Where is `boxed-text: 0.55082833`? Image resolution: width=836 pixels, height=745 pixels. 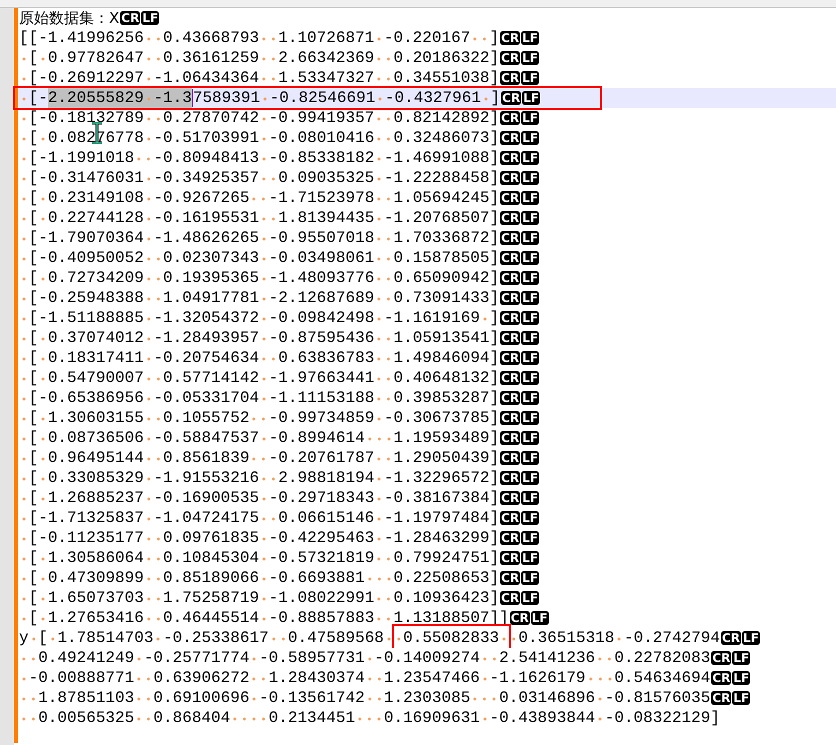
boxed-text: 0.55082833 is located at coordinates (451, 638).